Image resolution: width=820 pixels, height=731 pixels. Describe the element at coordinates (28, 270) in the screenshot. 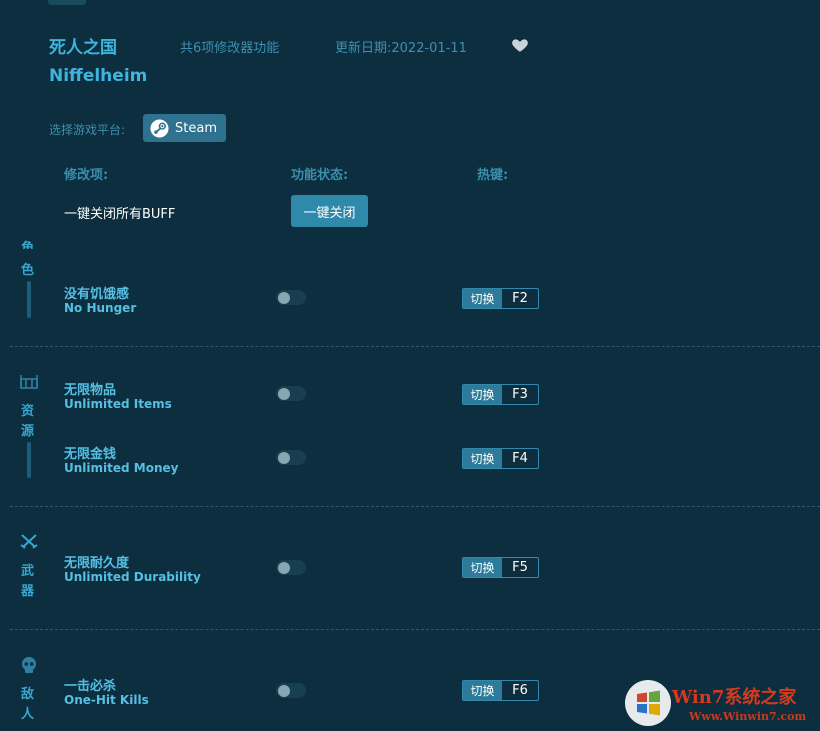

I see `category-character-char-2: 色` at that location.